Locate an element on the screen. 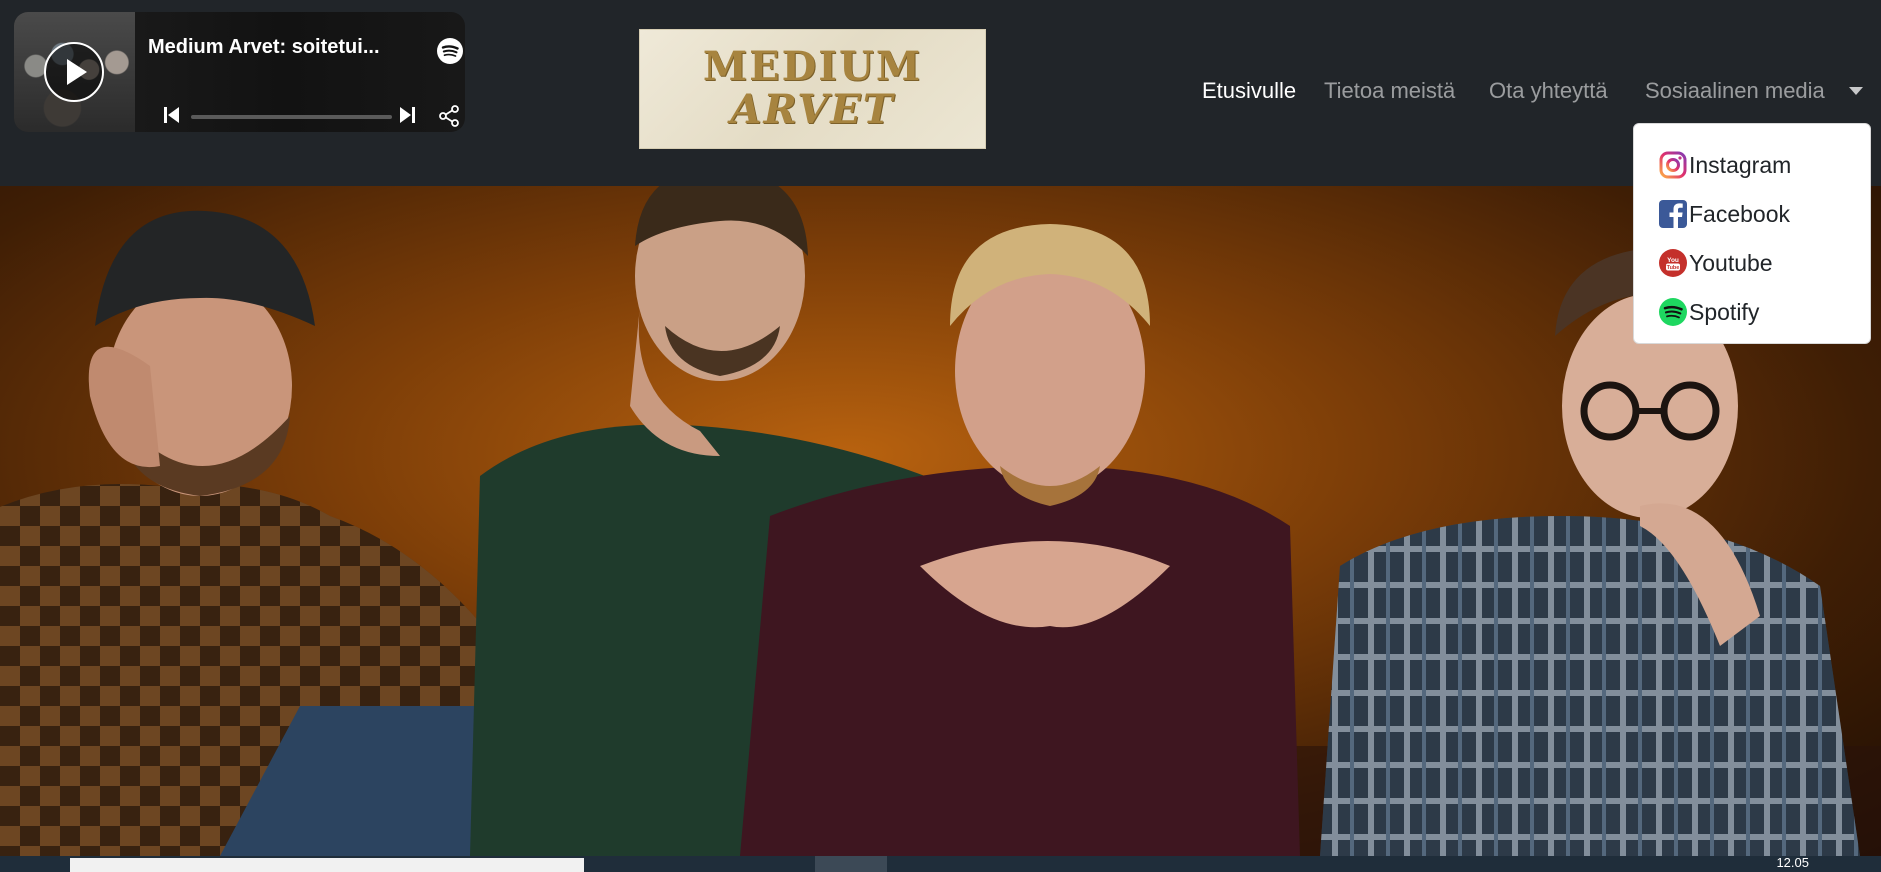 The height and width of the screenshot is (872, 1881). svg-text: Tube is located at coordinates (1673, 268).